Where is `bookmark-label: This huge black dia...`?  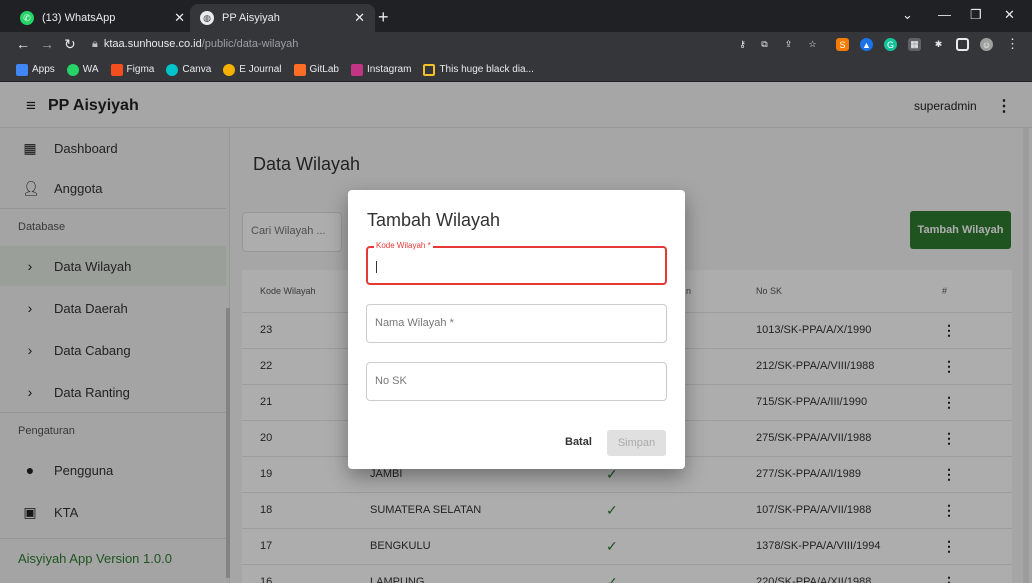 bookmark-label: This huge black dia... is located at coordinates (486, 69).